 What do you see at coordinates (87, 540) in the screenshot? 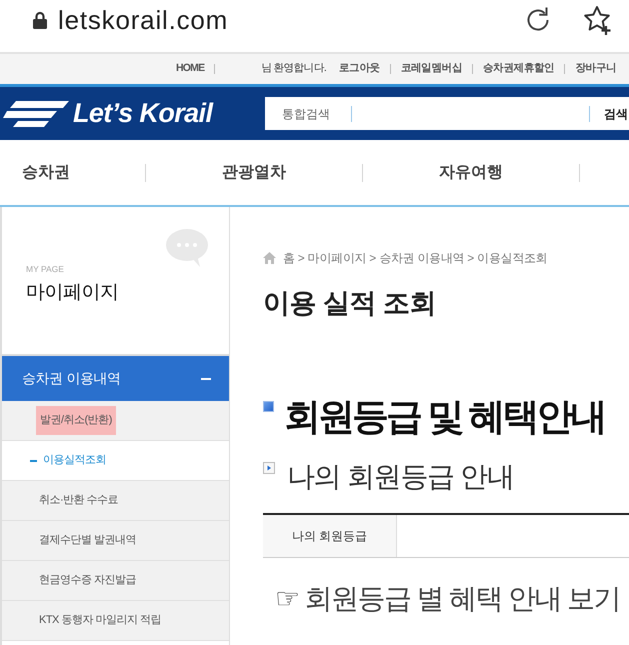
I see `sidebar-link: 결제수단별 발권내역` at bounding box center [87, 540].